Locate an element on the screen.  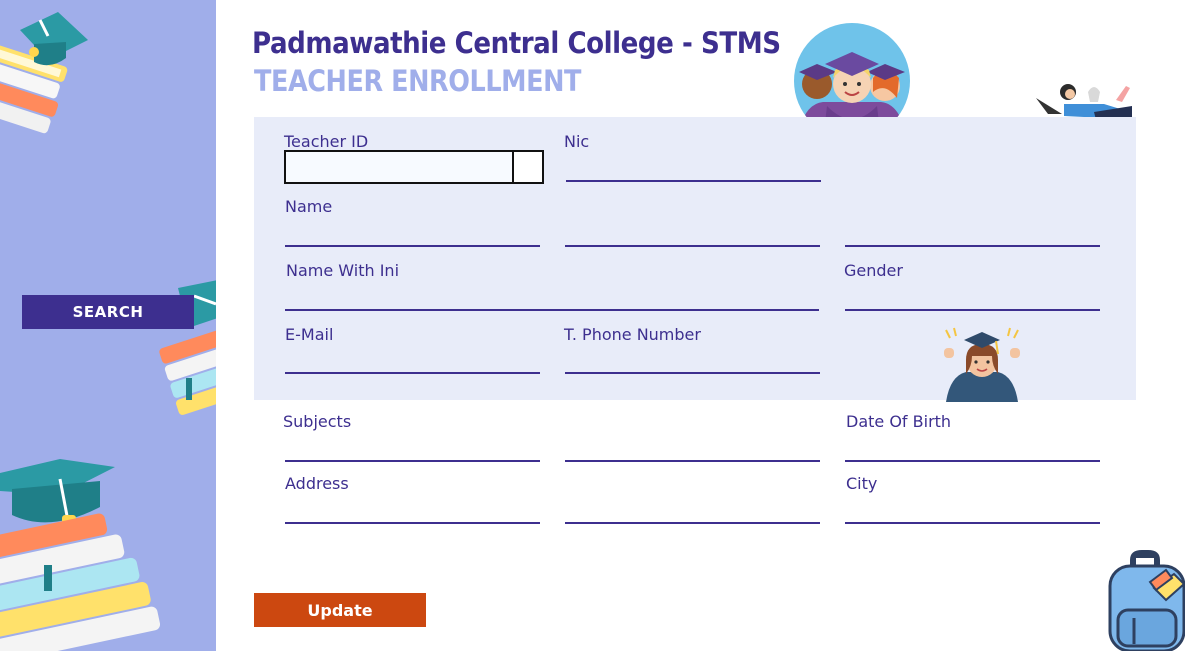
name-middle-input is located at coordinates (692, 234).